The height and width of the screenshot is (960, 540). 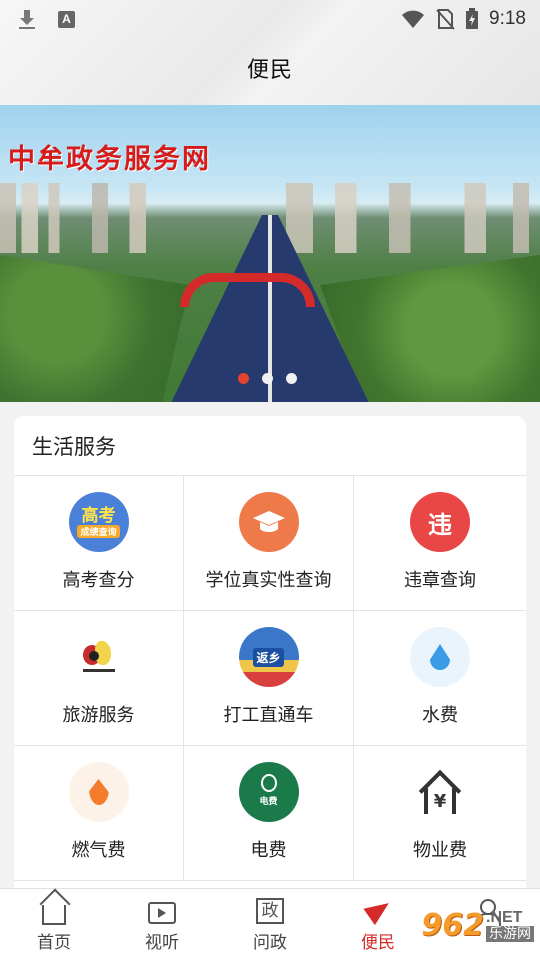 I want to click on service-gaokao: 高考 成绩查询 高考查分, so click(x=99, y=543).